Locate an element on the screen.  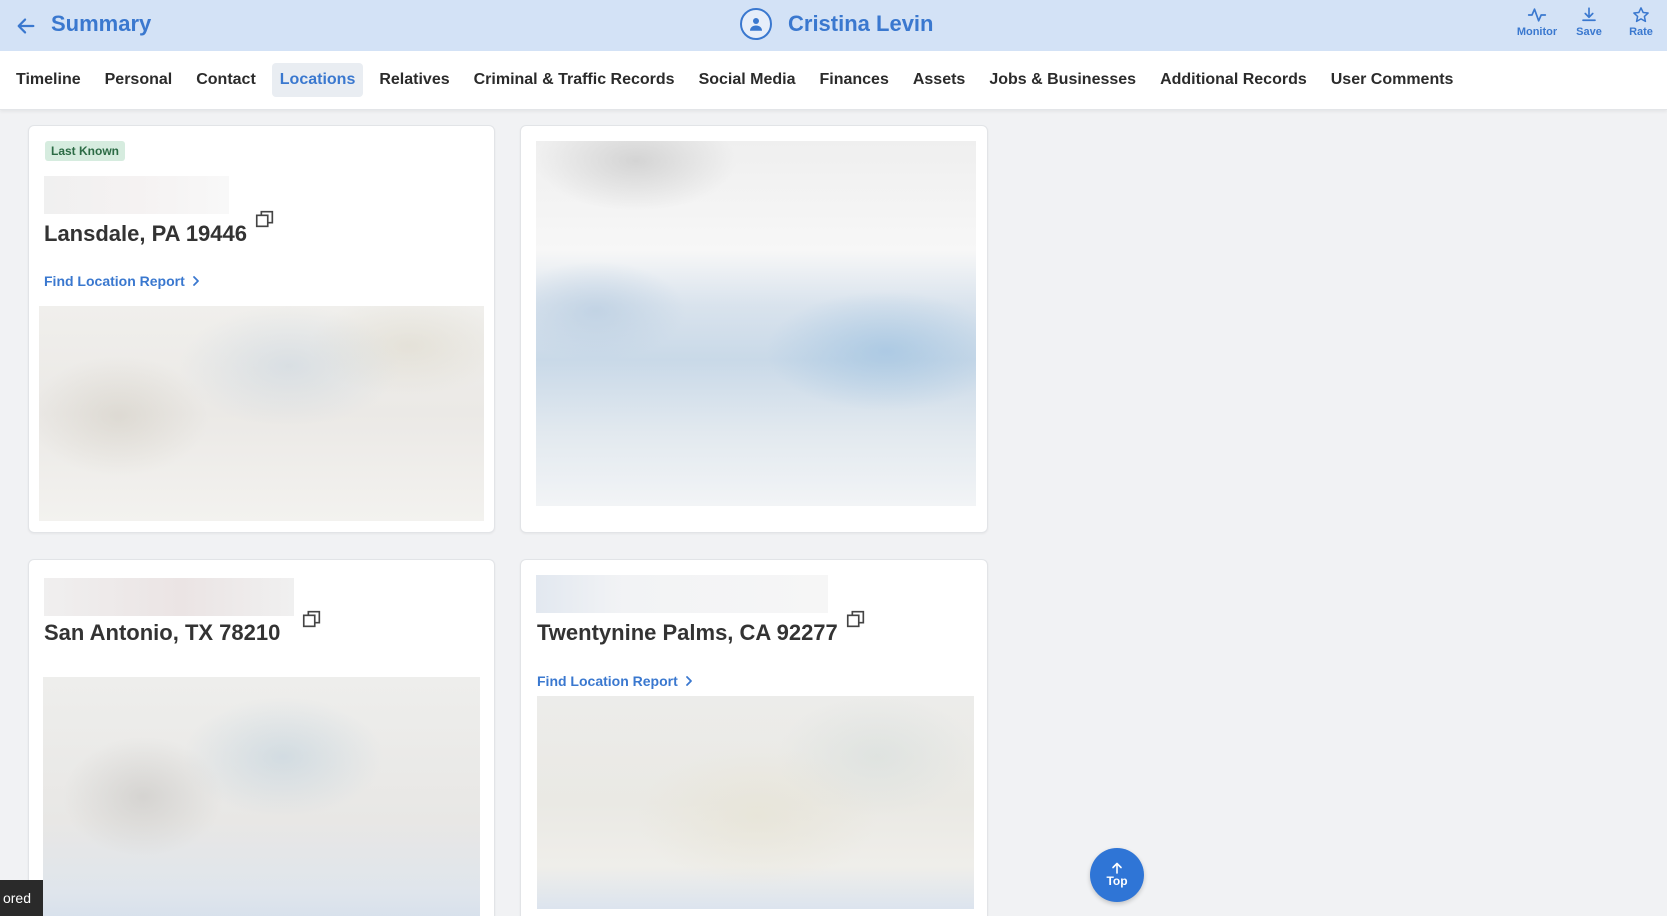
top-header: Summary Cristina Levin Monitor Save Rate is located at coordinates (833, 25).